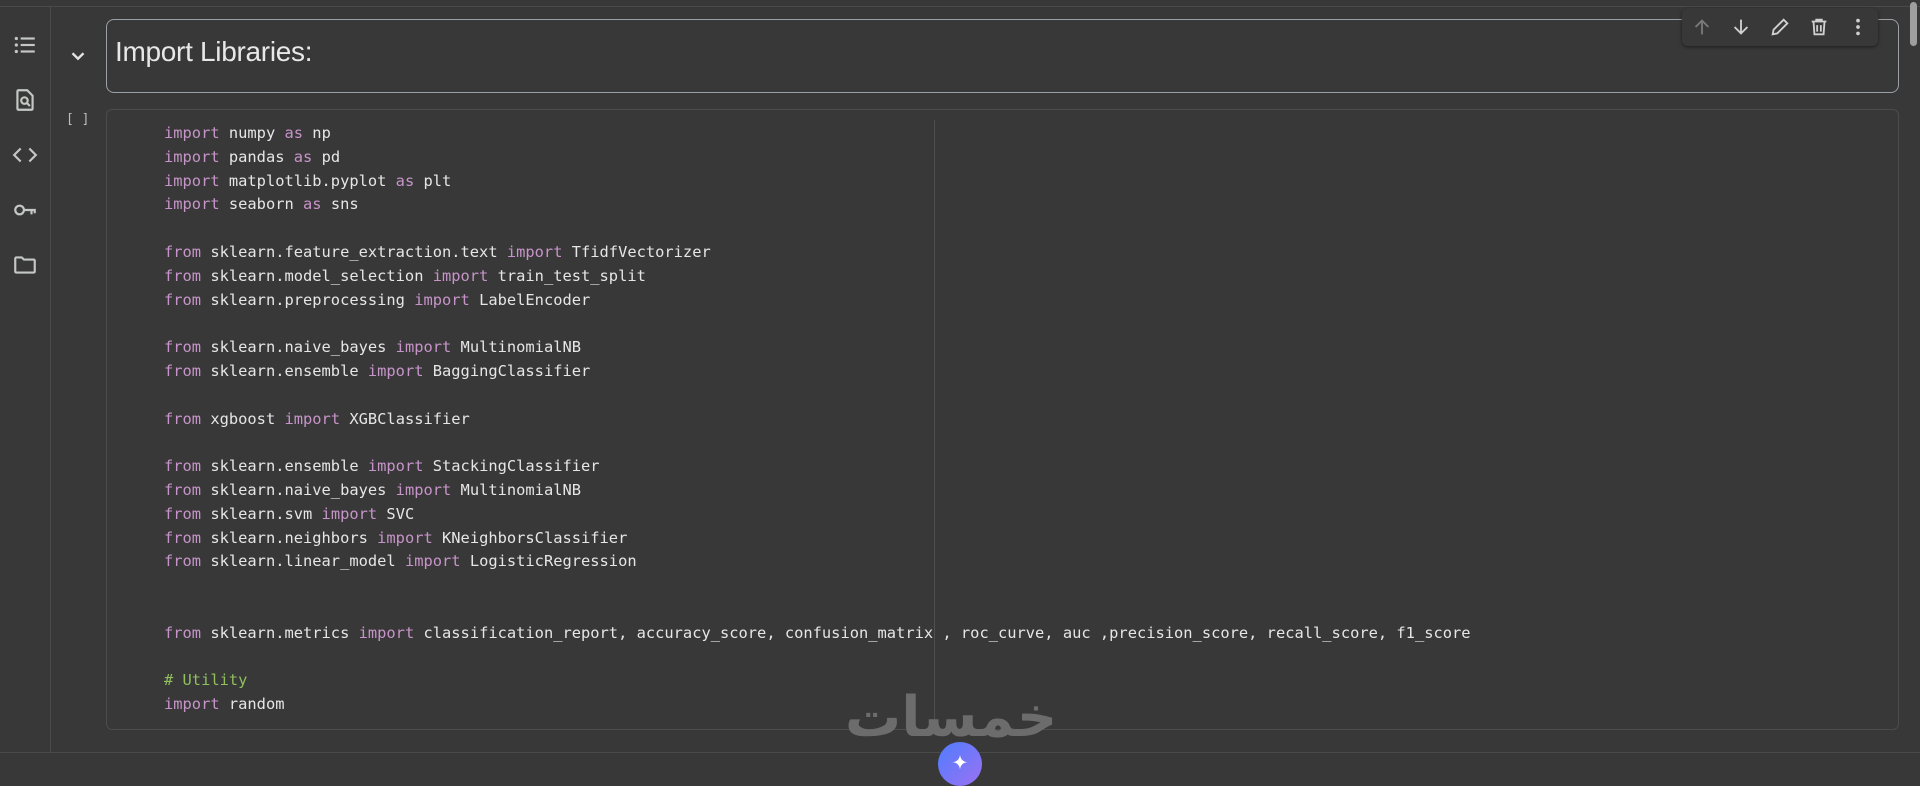 The width and height of the screenshot is (1920, 786). What do you see at coordinates (1914, 376) in the screenshot?
I see `vertical-scrollbar` at bounding box center [1914, 376].